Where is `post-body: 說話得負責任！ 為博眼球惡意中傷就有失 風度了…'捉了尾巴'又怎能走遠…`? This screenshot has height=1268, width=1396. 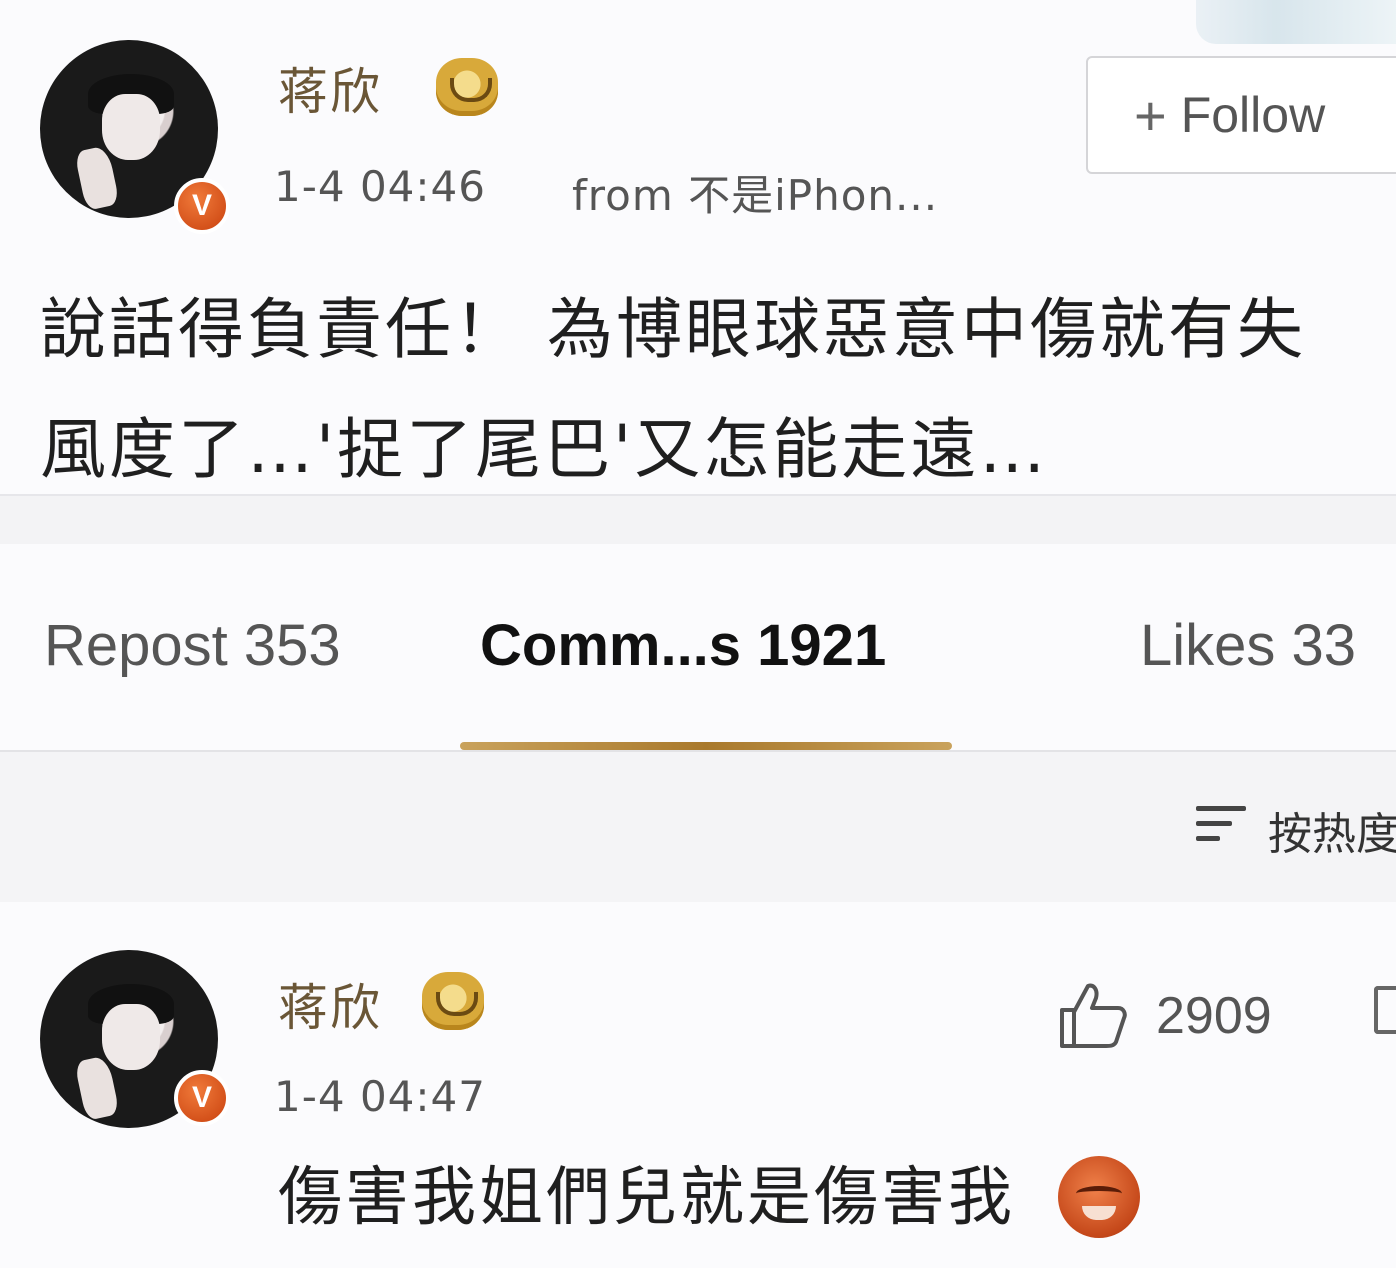 post-body: 說話得負責任！ 為博眼球惡意中傷就有失 風度了…'捉了尾巴'又怎能走遠… is located at coordinates (673, 389).